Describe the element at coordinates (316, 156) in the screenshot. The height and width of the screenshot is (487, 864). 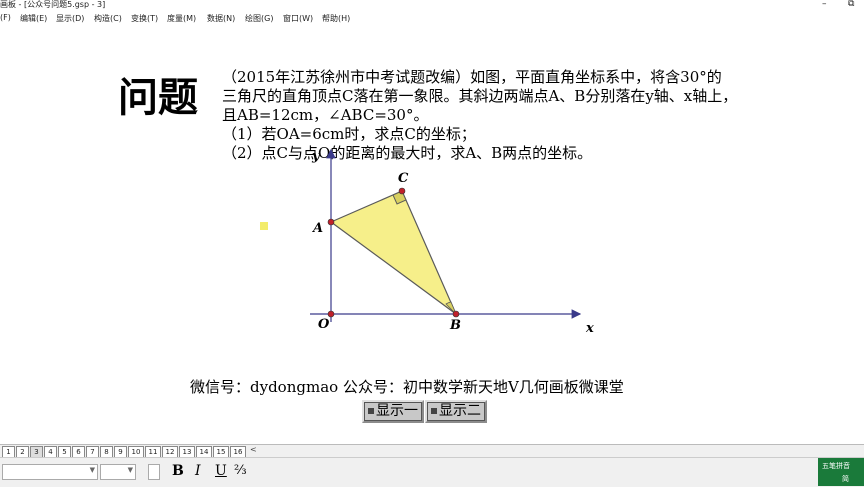
I see `label-y: y` at that location.